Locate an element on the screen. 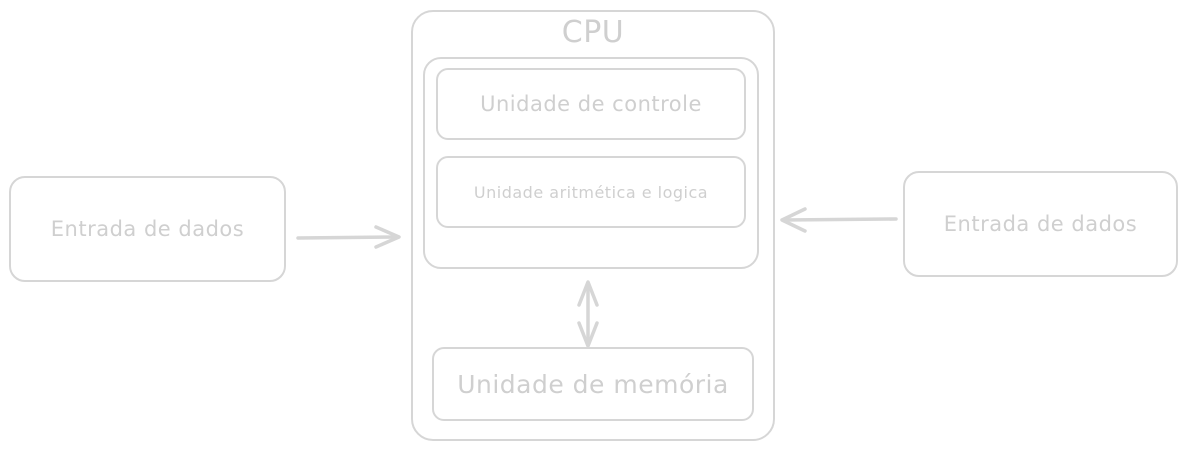 The width and height of the screenshot is (1187, 450). arrow-left-to-cpu is located at coordinates (348, 237).